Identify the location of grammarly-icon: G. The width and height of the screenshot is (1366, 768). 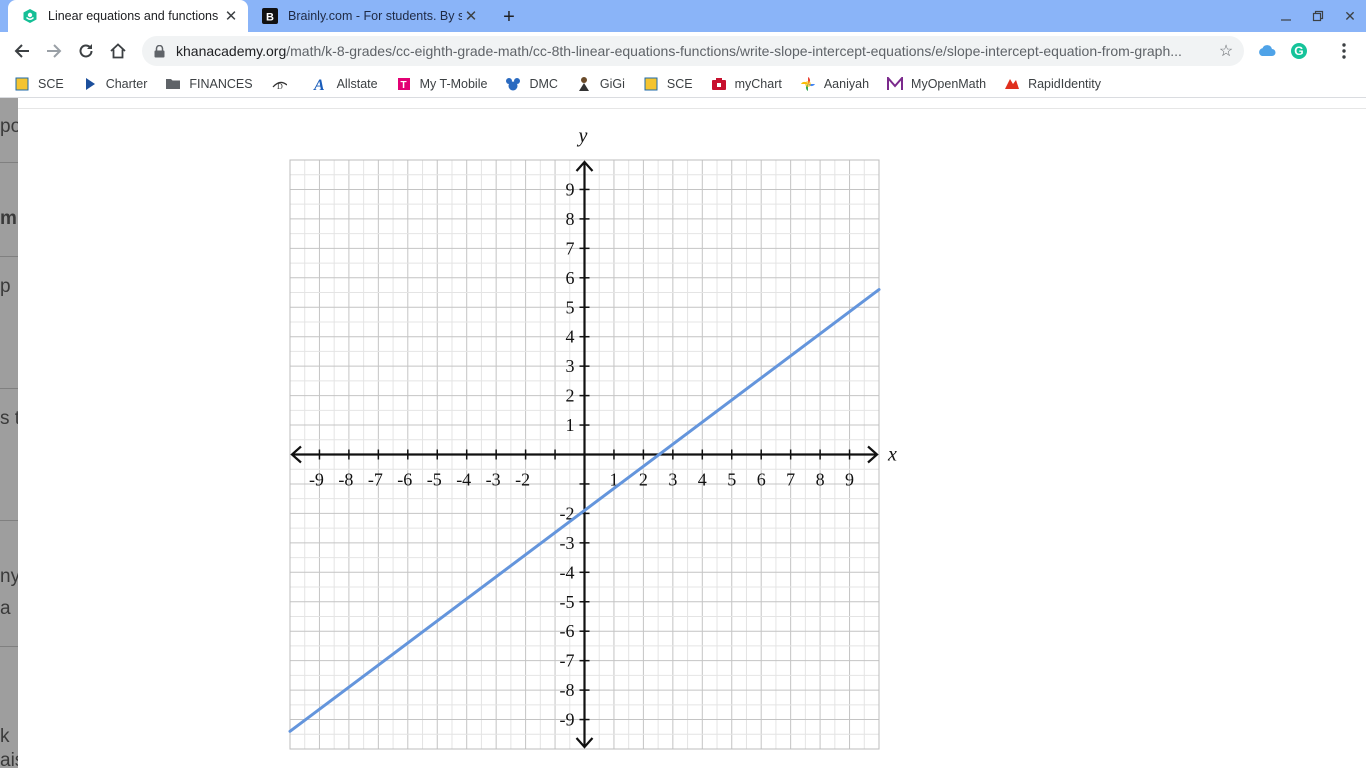
(1299, 51).